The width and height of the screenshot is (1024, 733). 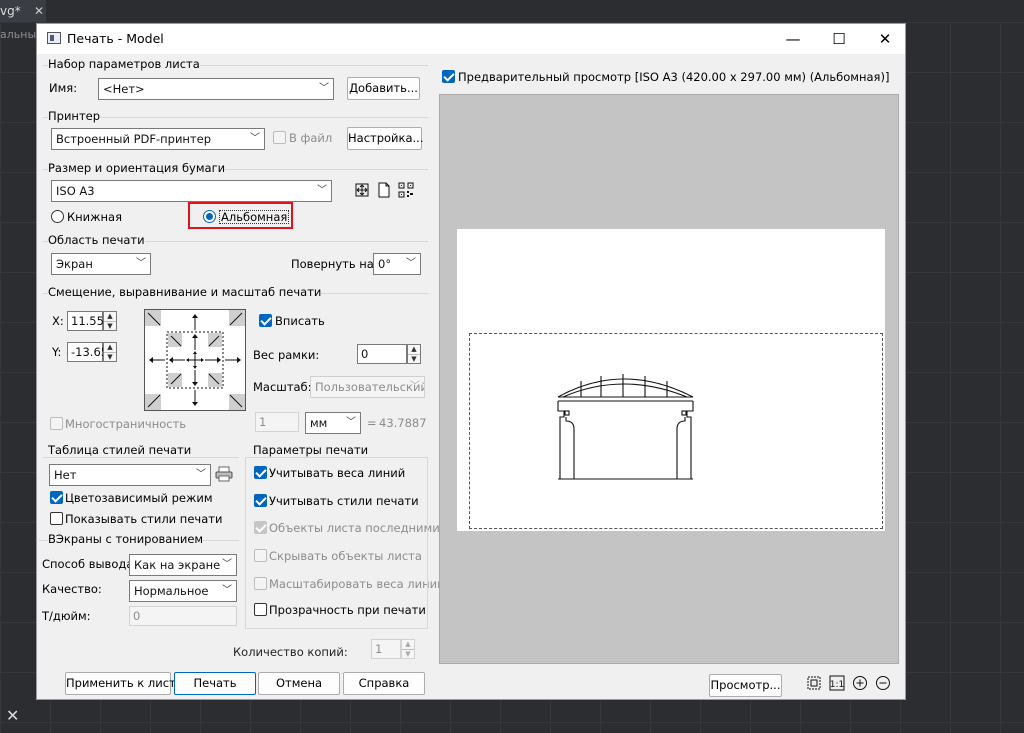 What do you see at coordinates (95, 217) in the screenshot?
I see `portrait-label: Книжная` at bounding box center [95, 217].